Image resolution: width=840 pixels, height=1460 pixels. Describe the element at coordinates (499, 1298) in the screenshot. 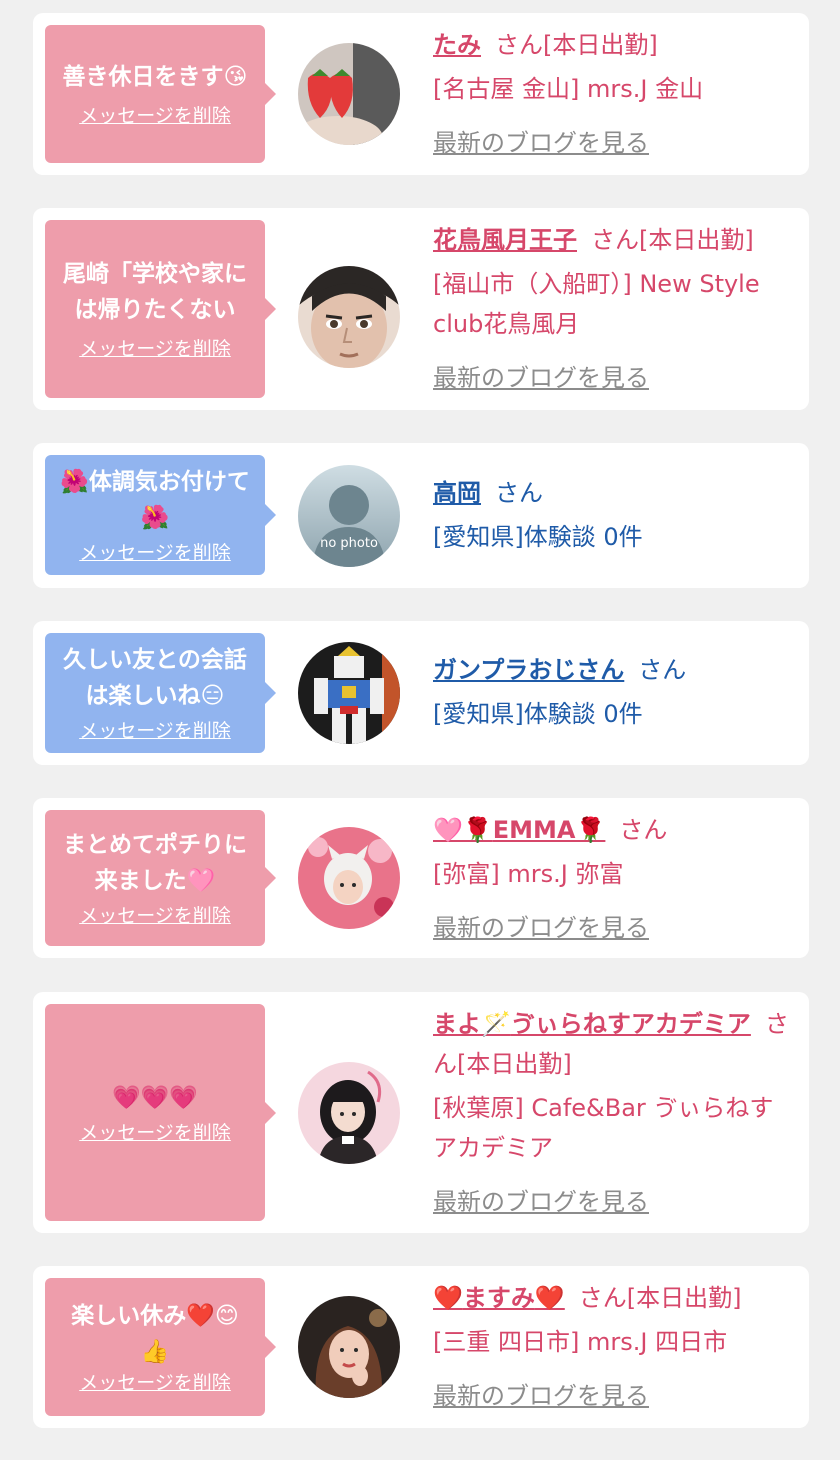

I see `member-name-link: ❤️ますみ❤️` at that location.